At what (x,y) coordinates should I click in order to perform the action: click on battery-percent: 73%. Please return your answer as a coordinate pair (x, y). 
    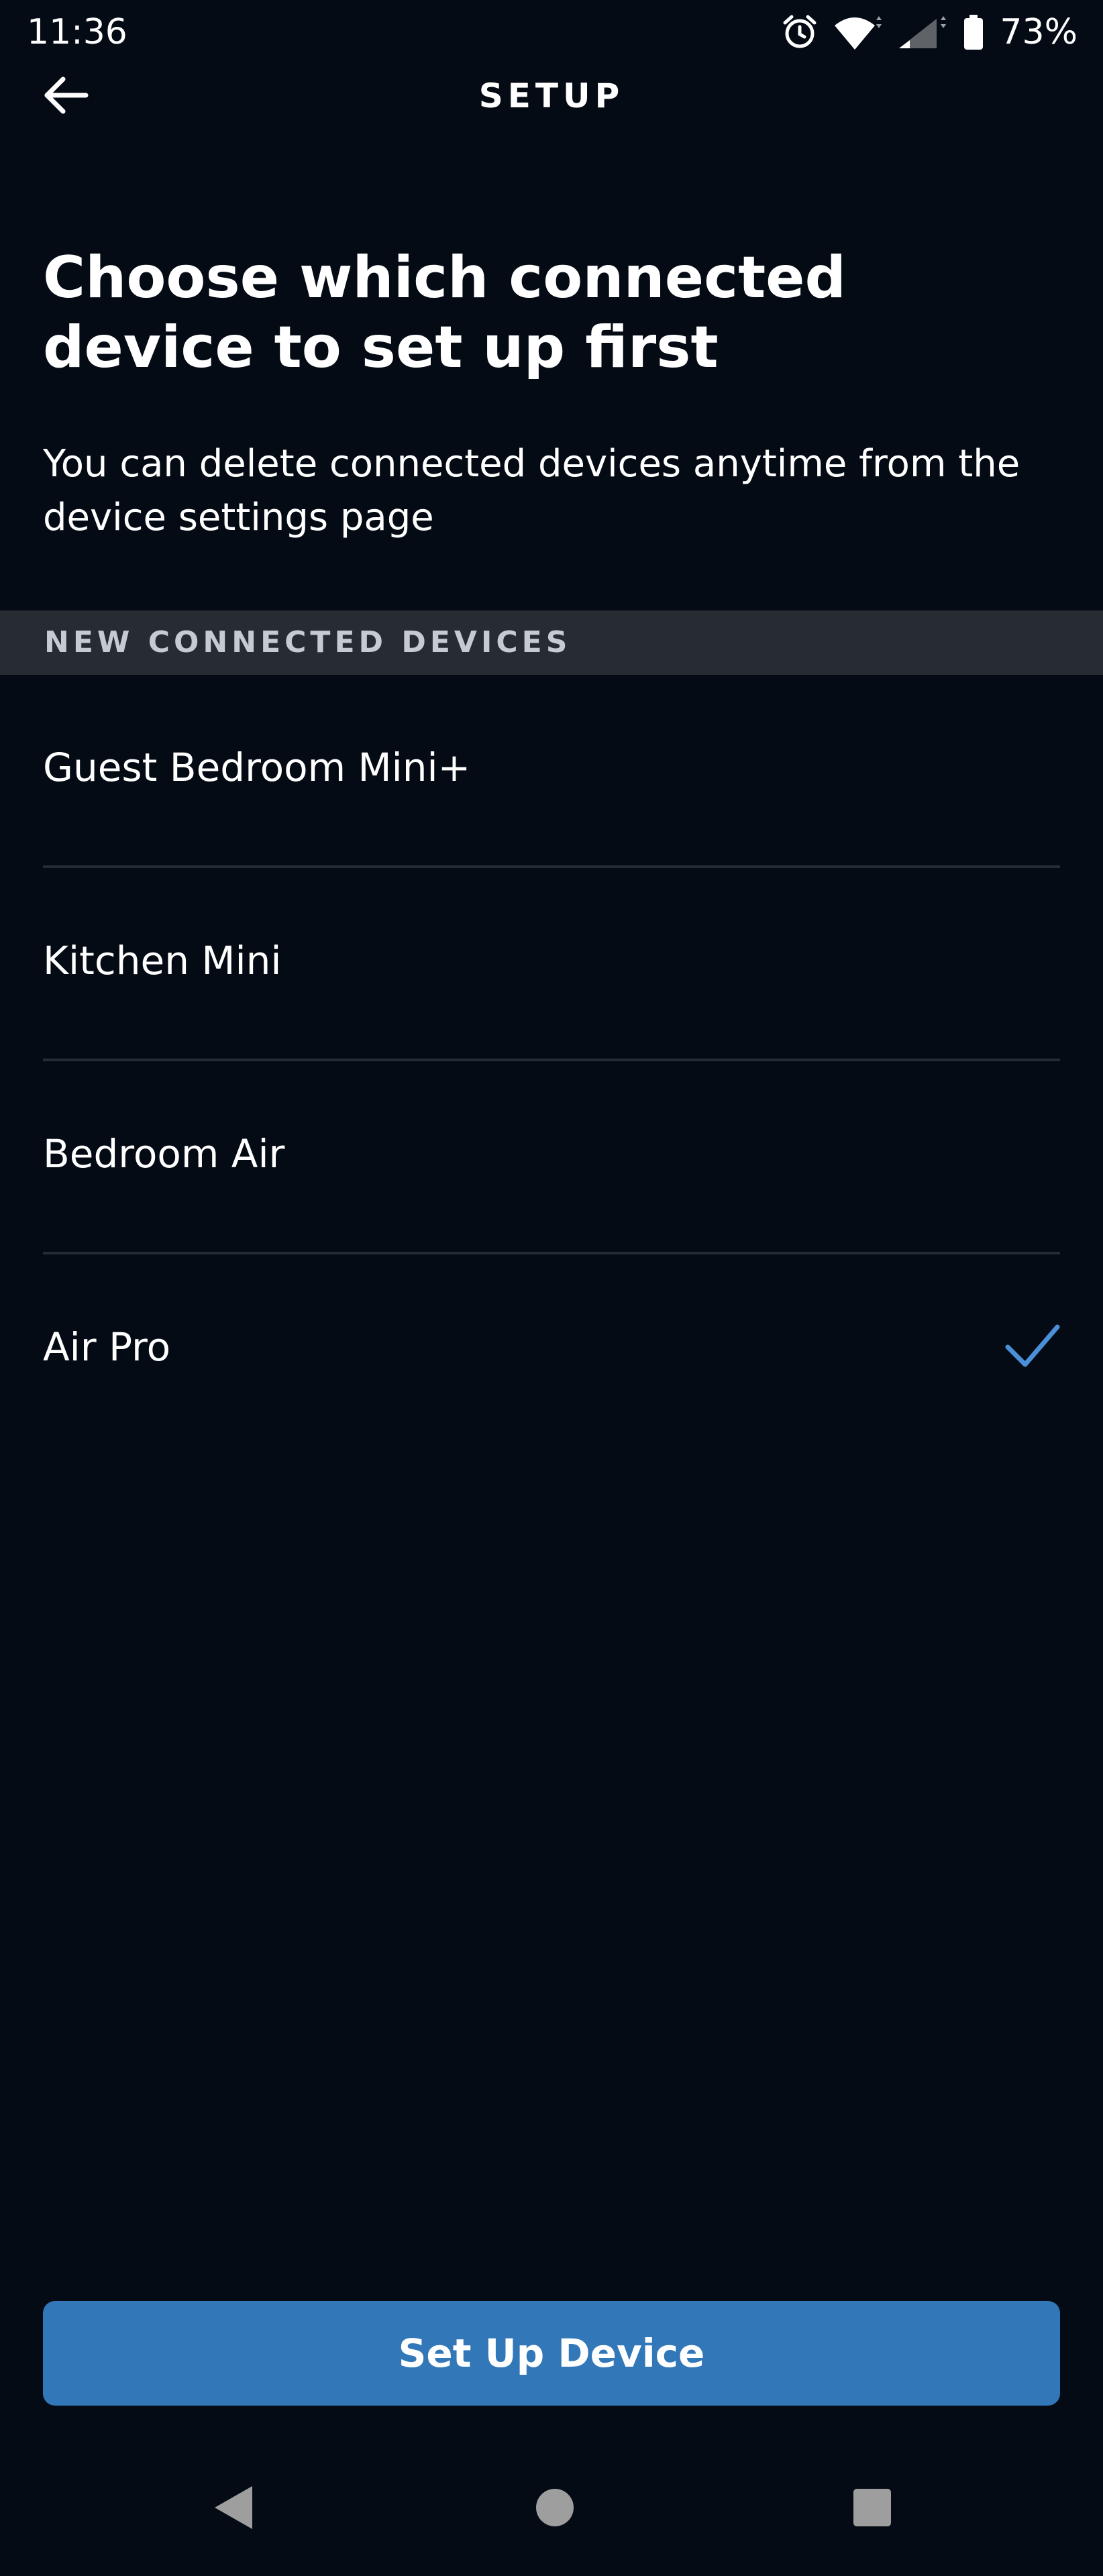
    Looking at the image, I should click on (1039, 32).